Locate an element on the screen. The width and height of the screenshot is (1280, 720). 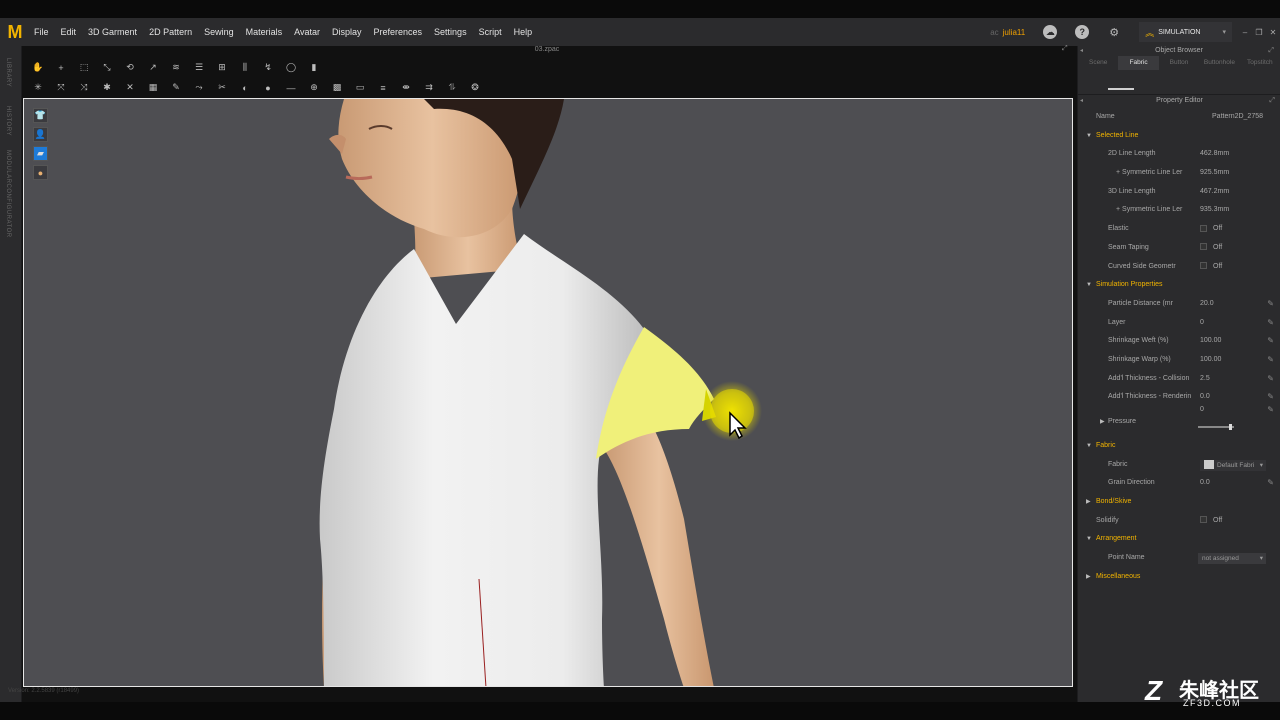
fold-icon: ≋ is located at coordinates (176, 68).